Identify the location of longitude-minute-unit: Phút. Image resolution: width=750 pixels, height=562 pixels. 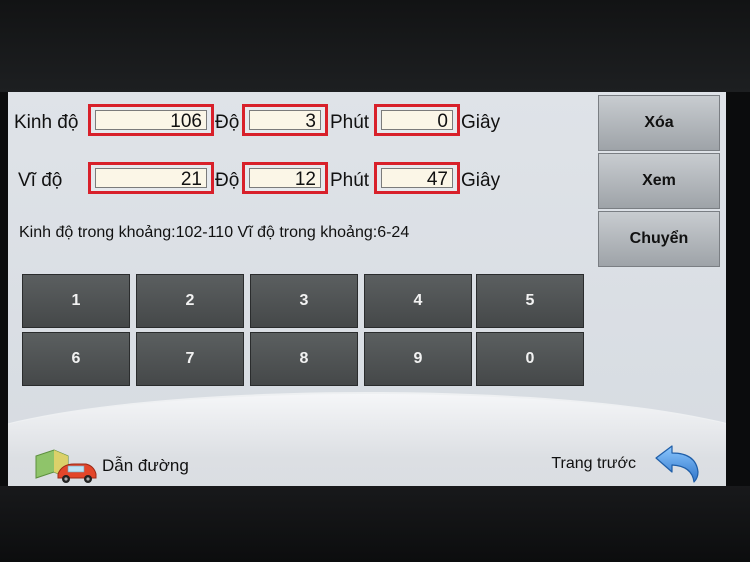
(350, 122).